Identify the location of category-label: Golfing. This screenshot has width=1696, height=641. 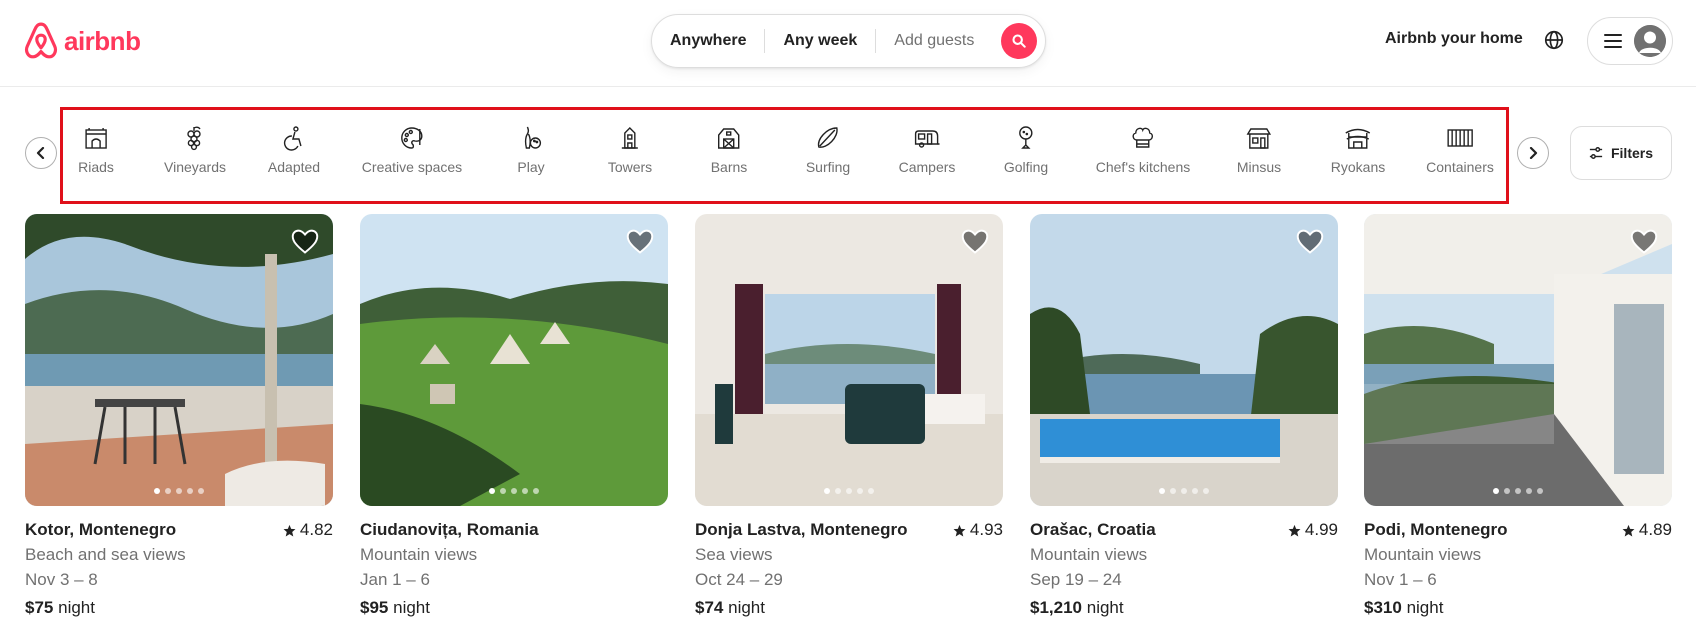
(1026, 167).